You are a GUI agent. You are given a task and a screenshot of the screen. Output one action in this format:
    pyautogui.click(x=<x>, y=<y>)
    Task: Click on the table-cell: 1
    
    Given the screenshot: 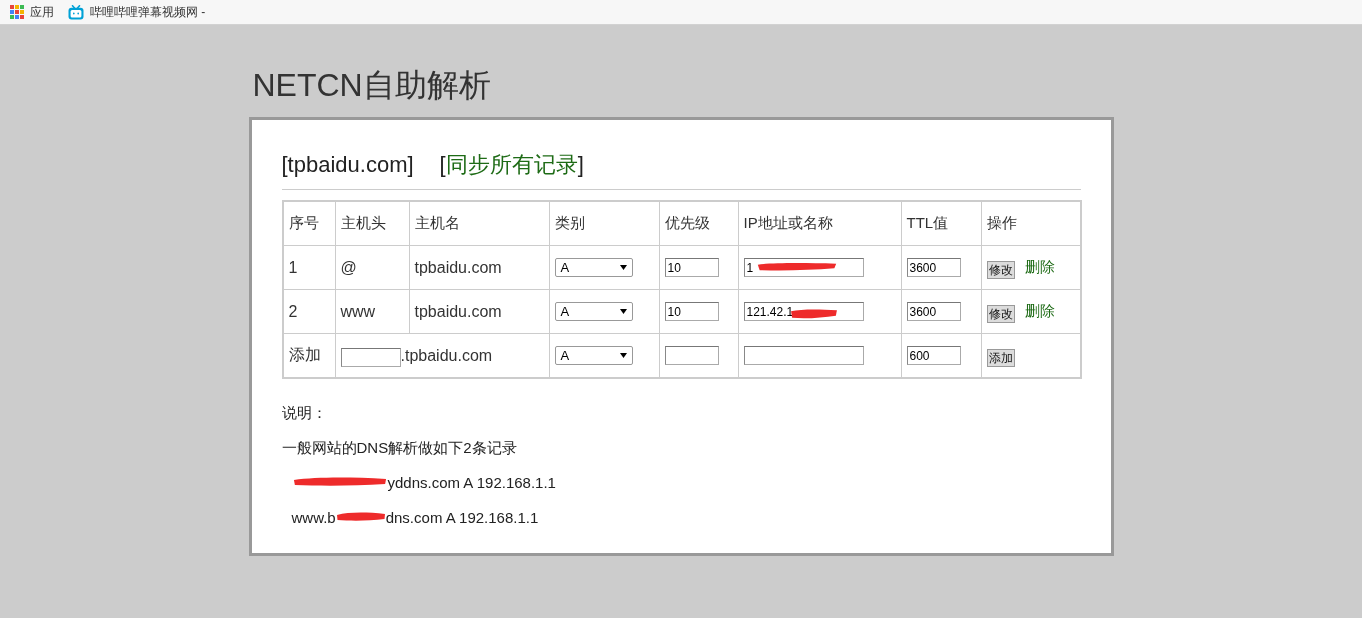 What is the action you would take?
    pyautogui.click(x=308, y=267)
    